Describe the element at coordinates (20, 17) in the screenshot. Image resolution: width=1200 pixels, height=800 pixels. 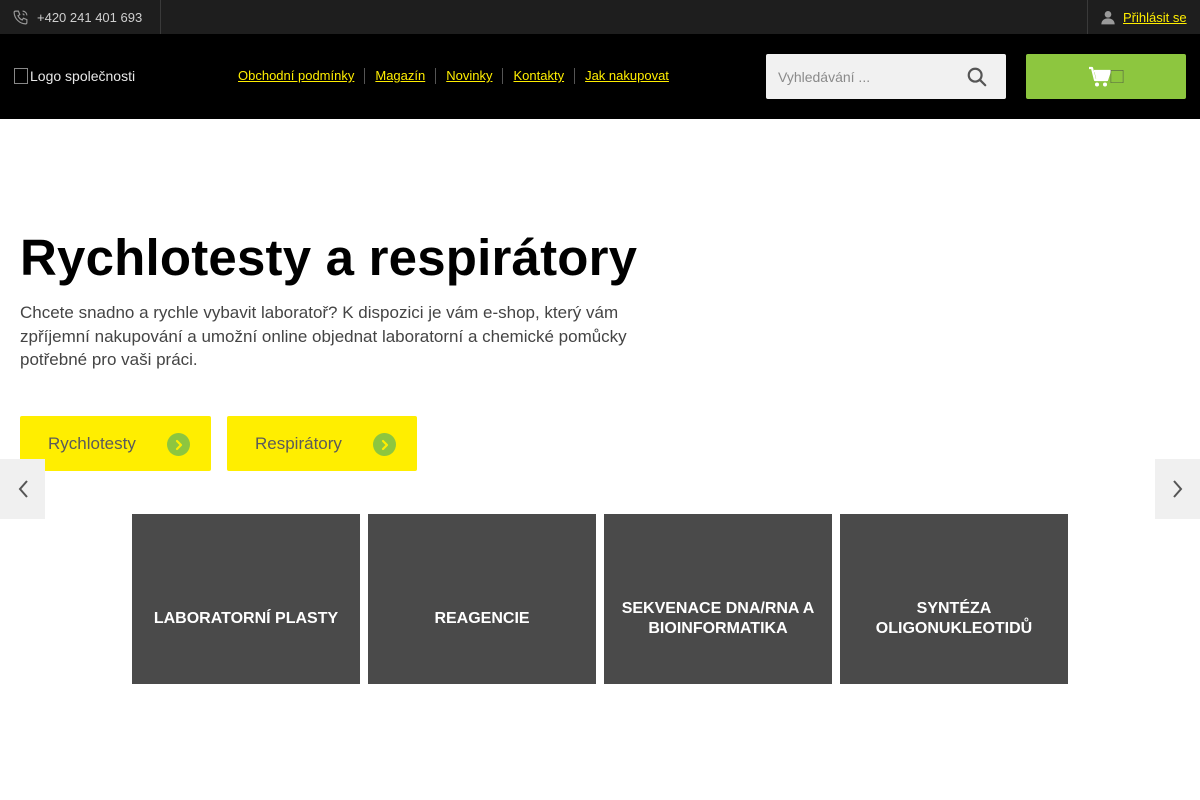
I see `phone-icon` at that location.